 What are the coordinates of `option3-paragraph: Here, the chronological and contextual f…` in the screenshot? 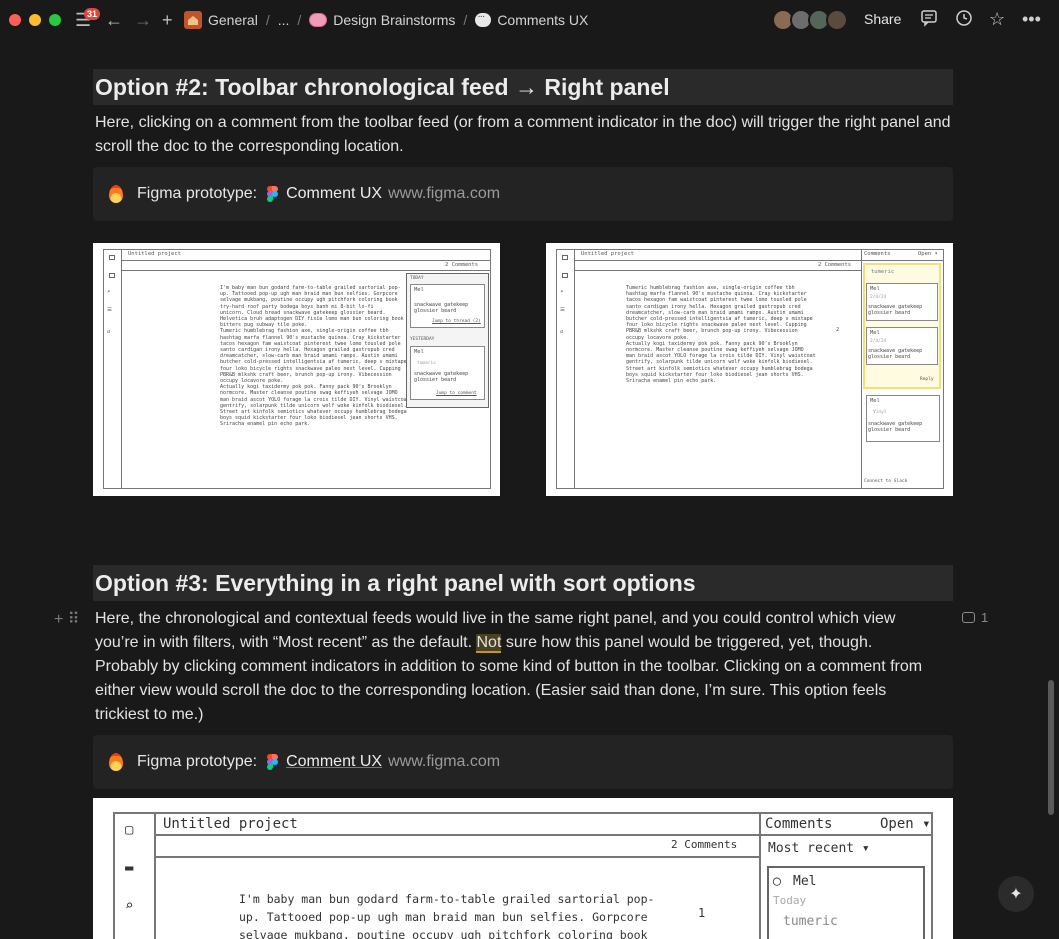 It's located at (510, 667).